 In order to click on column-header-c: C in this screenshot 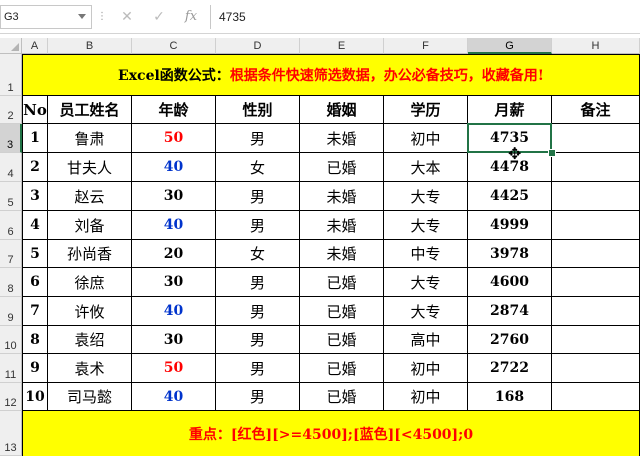, I will do `click(174, 46)`.